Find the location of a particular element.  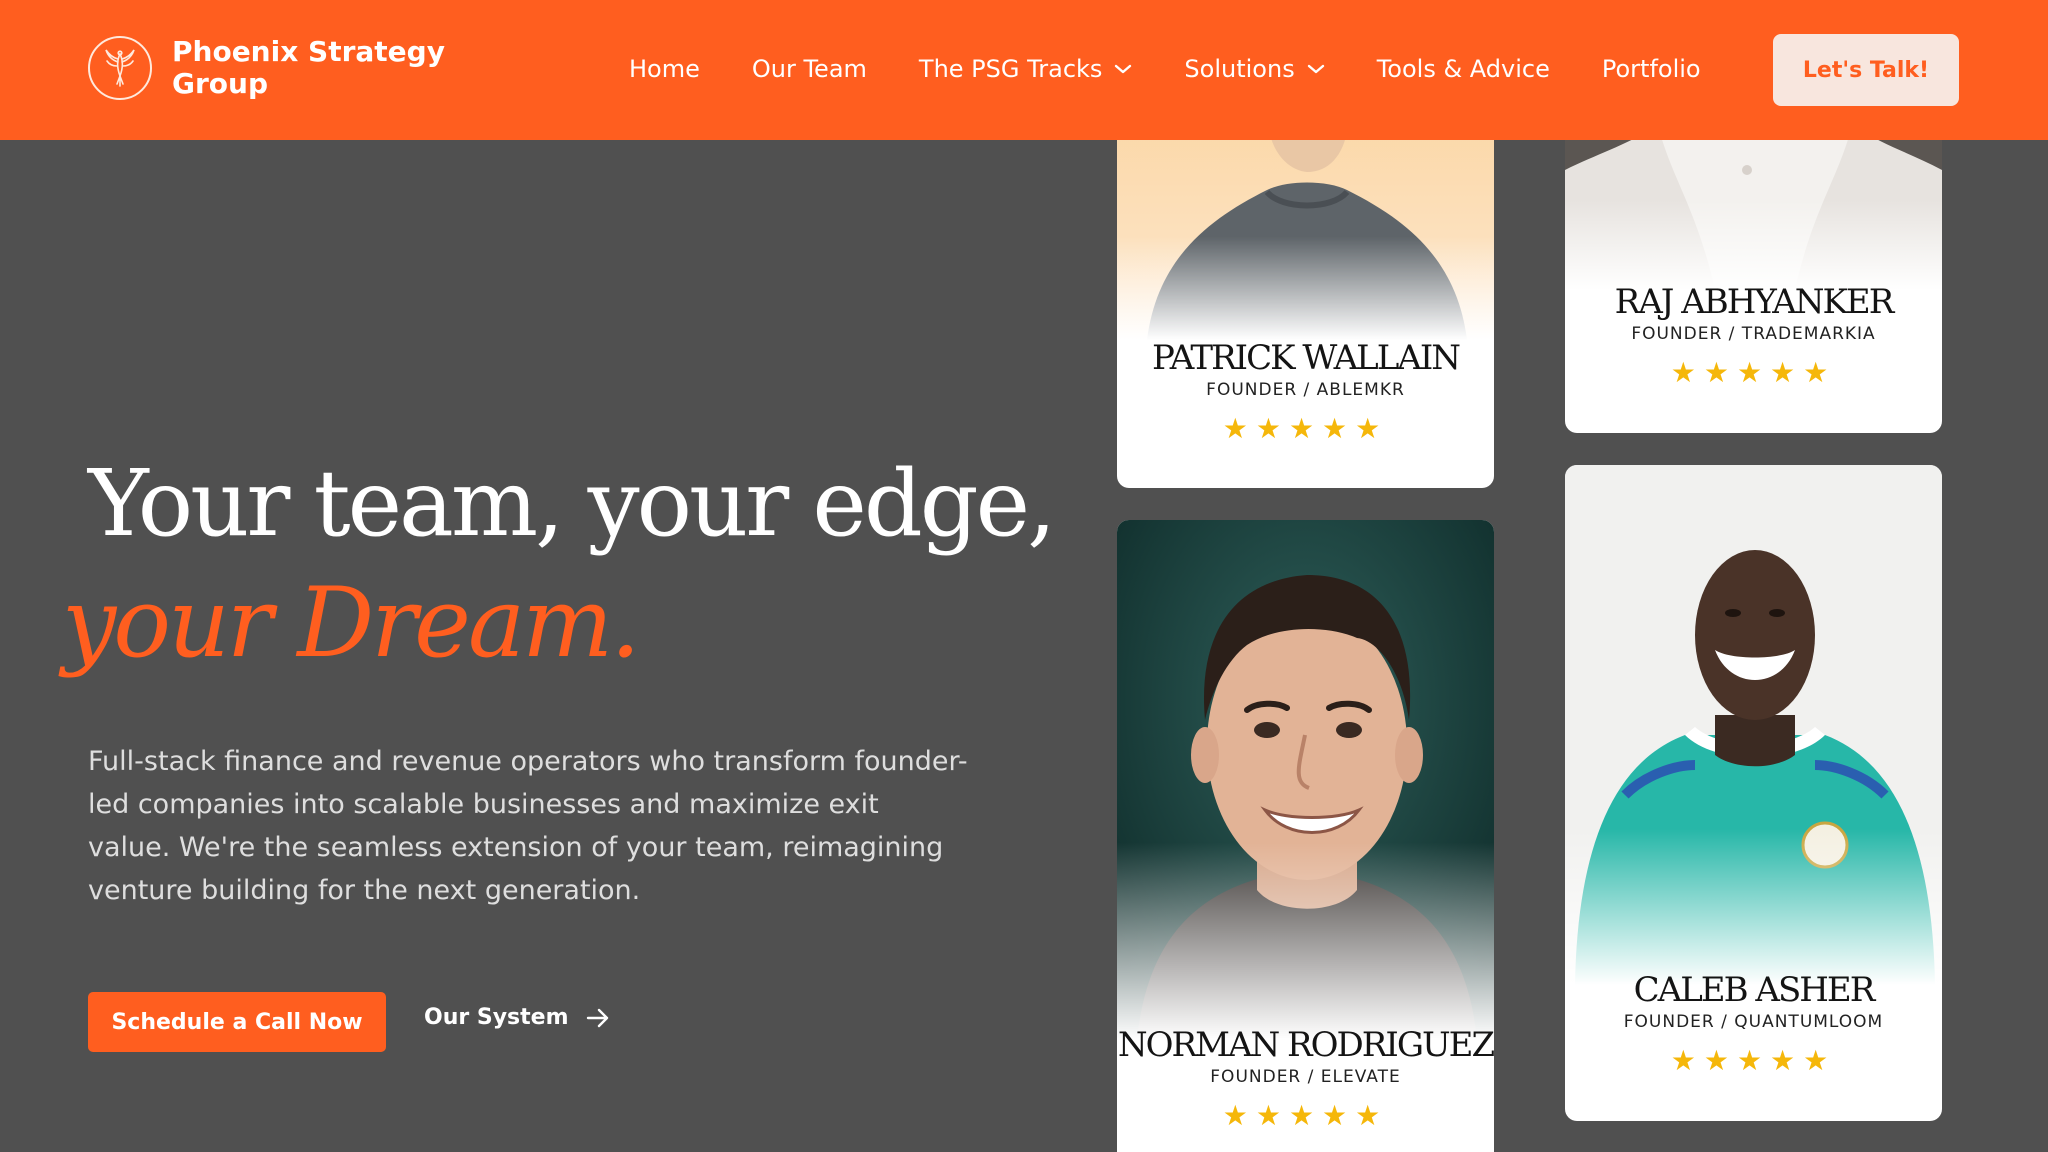

brand-name: Phoenix Strategy Group is located at coordinates (308, 67).